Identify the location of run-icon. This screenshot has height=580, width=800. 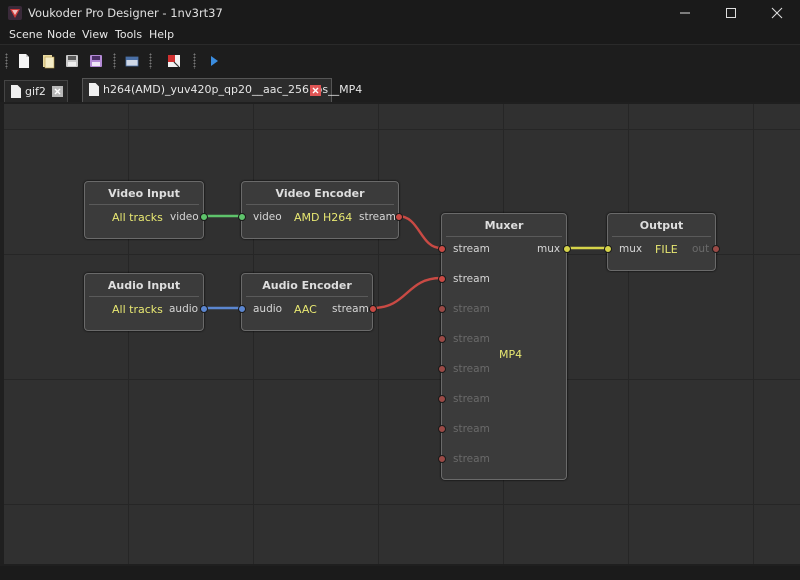
(214, 61).